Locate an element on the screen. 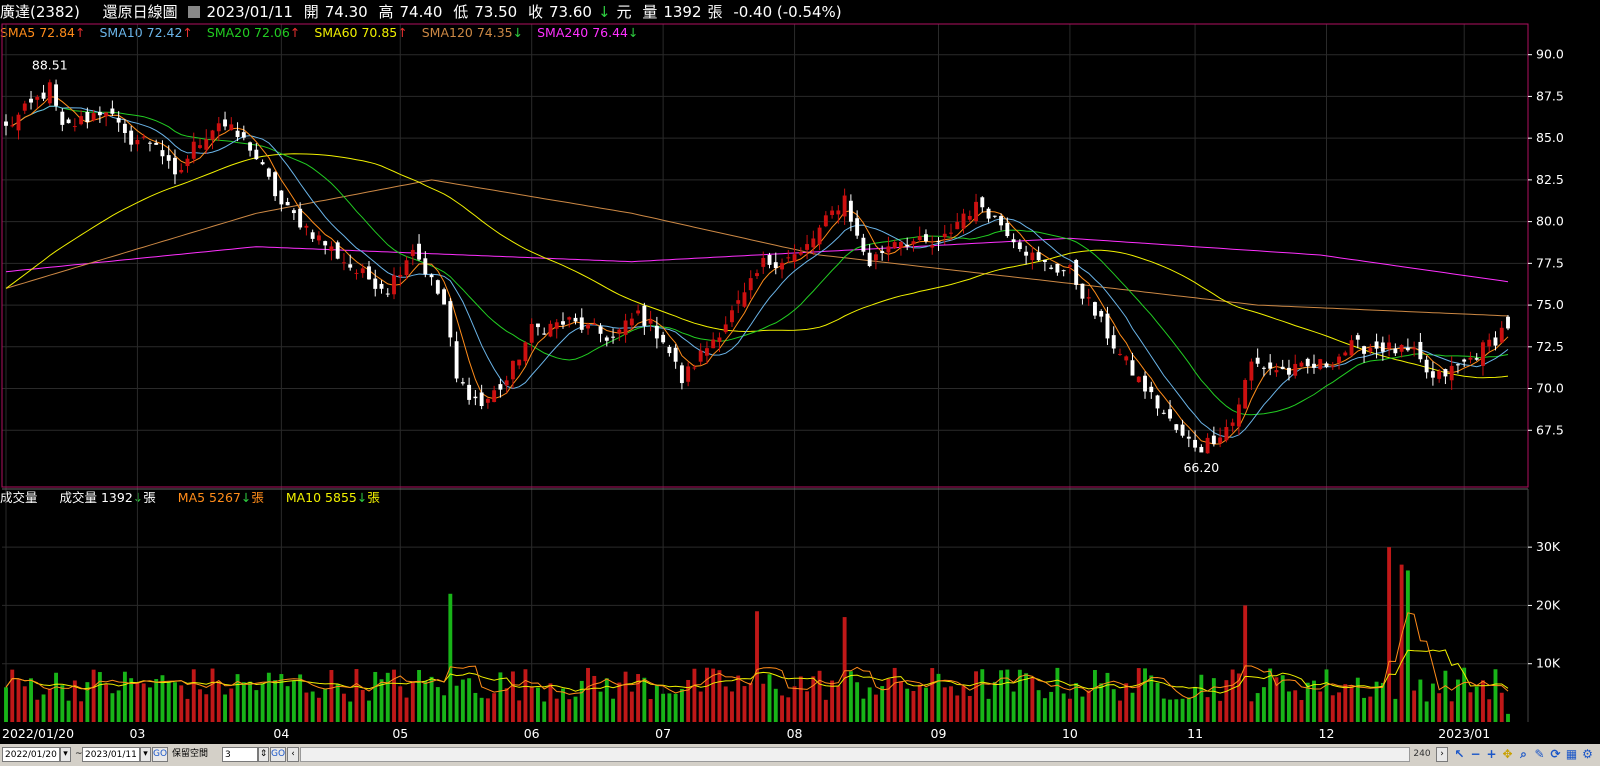 The width and height of the screenshot is (1600, 766). edit-icon: ✎ is located at coordinates (1539, 754).